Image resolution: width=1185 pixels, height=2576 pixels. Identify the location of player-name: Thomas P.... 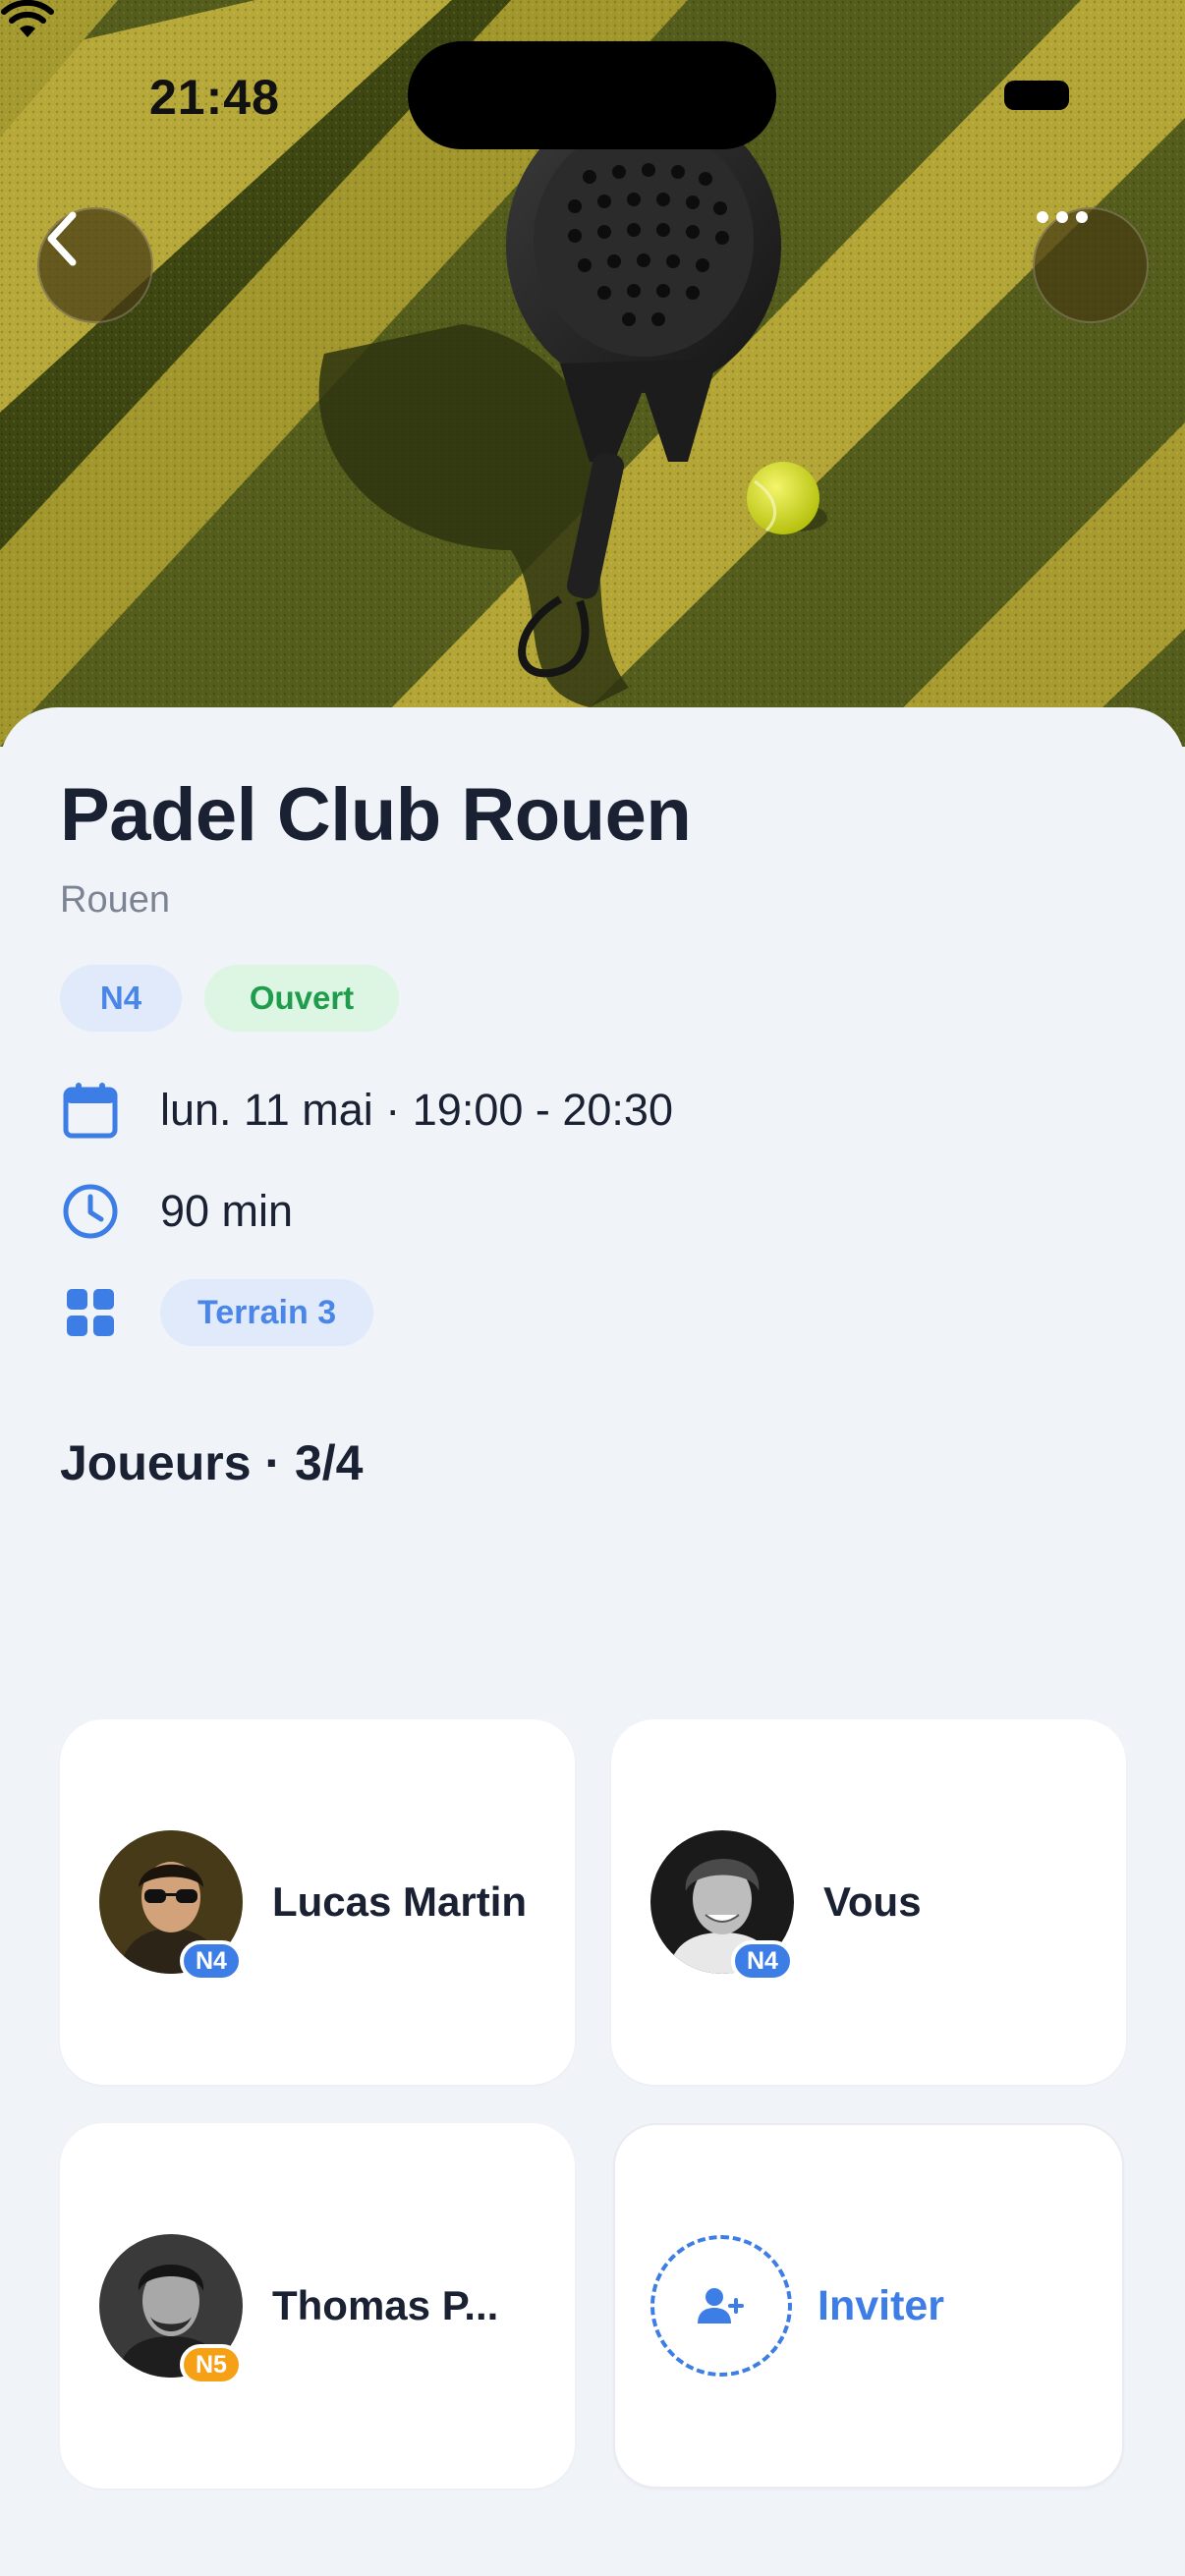
(385, 2305).